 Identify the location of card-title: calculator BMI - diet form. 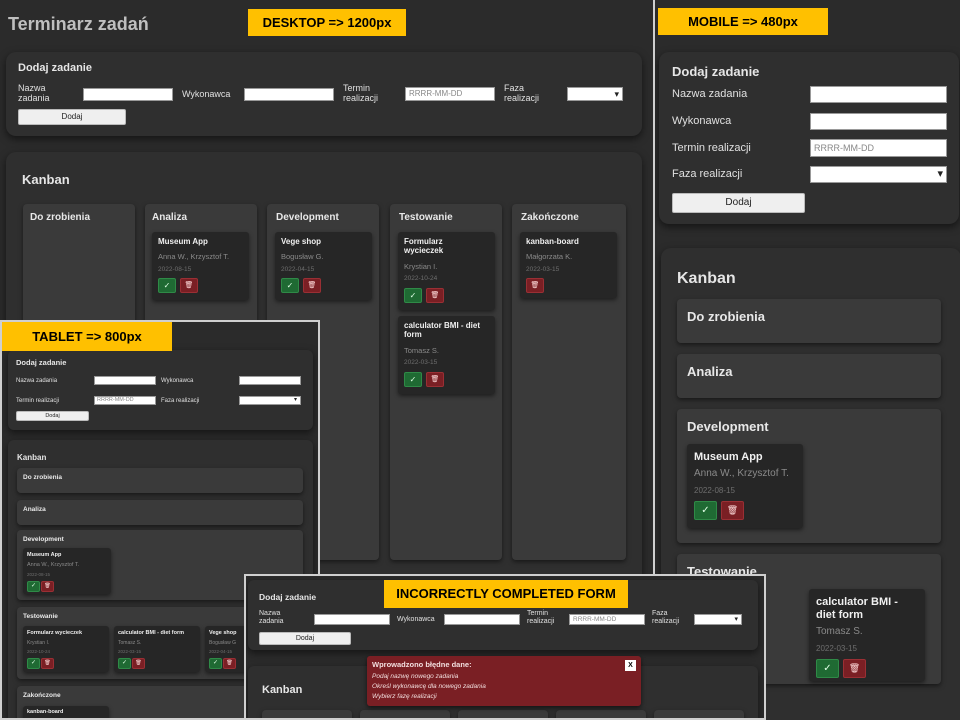
(857, 608).